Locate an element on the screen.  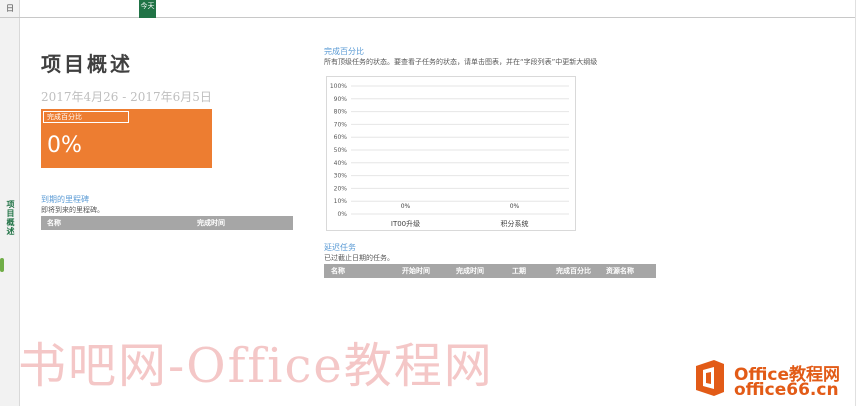
late-col-duration: 工期 is located at coordinates (519, 271).